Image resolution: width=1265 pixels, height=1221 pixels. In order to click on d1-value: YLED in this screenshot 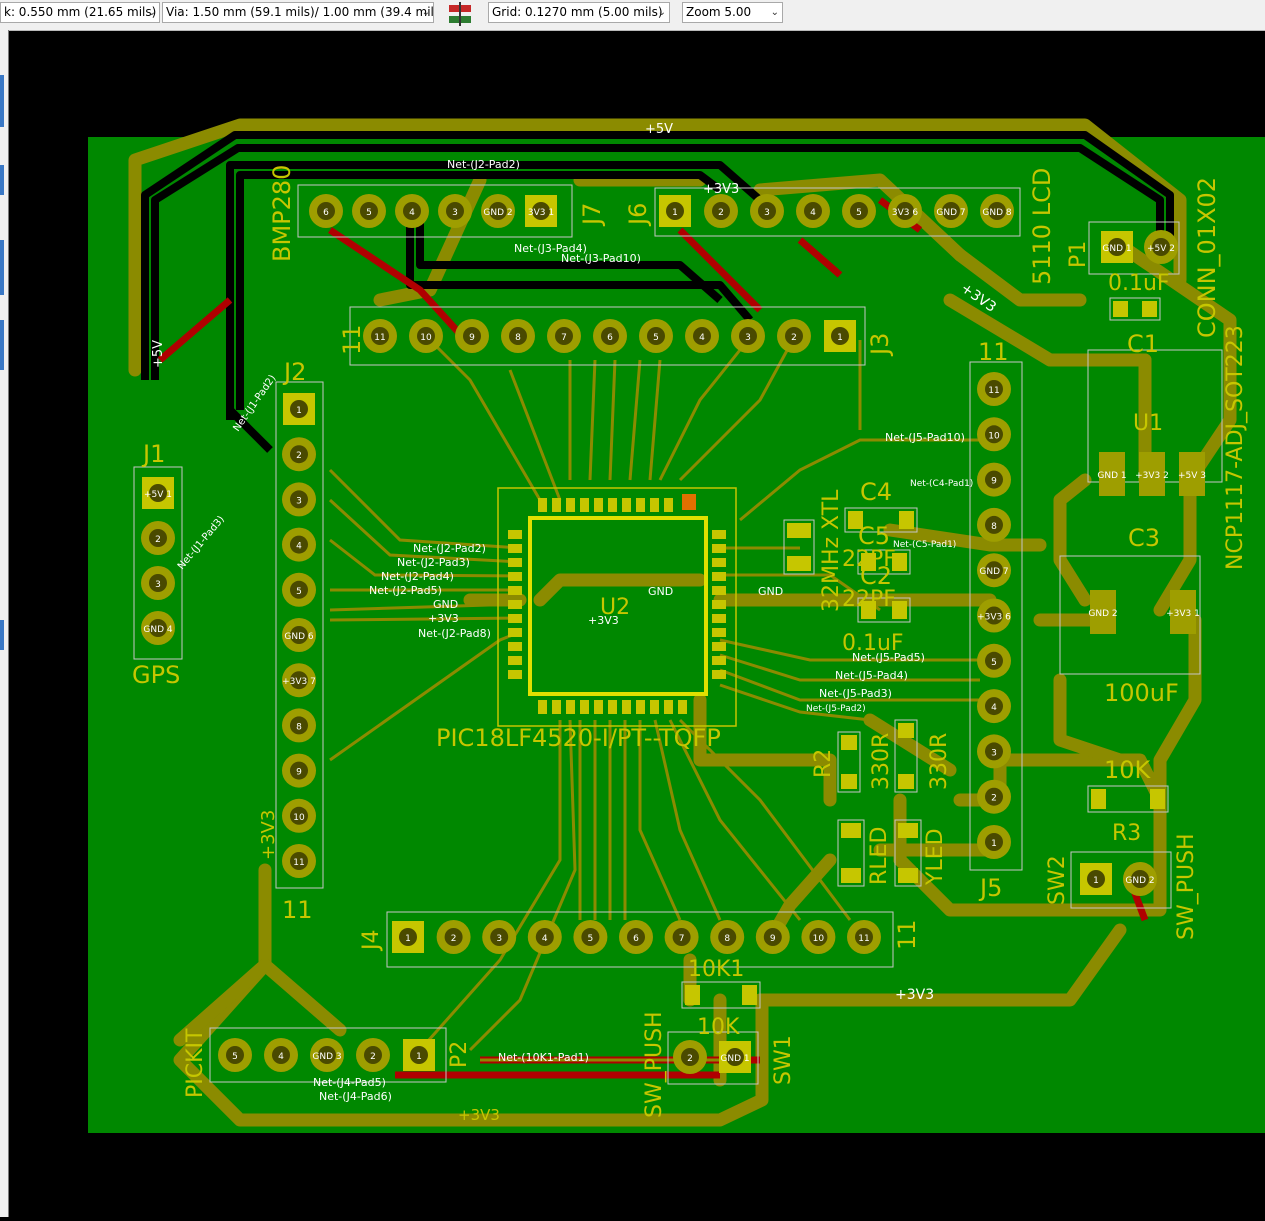, I will do `click(935, 857)`.